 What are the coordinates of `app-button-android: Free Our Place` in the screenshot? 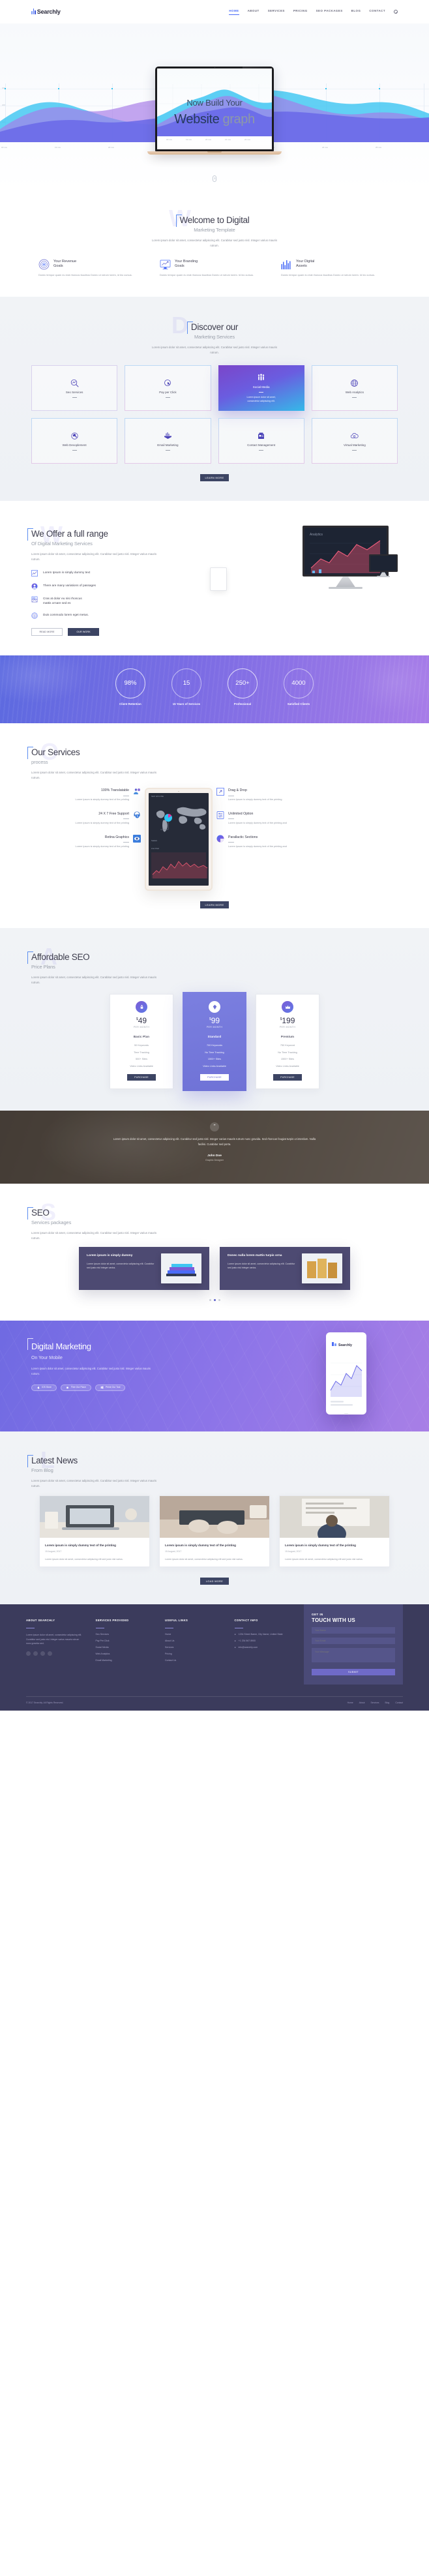 It's located at (75, 1387).